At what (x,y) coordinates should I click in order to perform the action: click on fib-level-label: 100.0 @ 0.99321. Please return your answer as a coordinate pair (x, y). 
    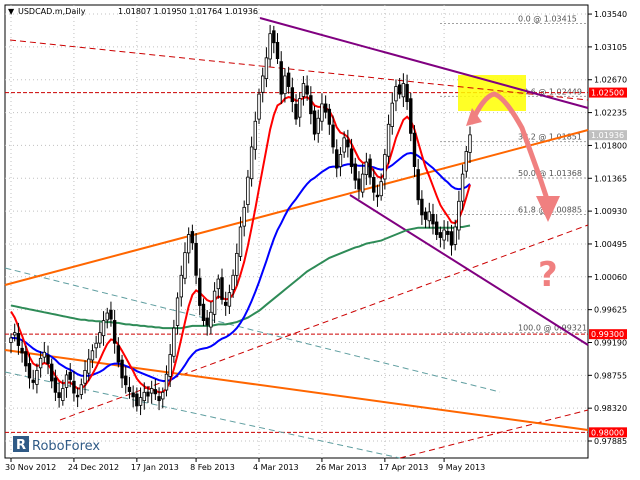
    Looking at the image, I should click on (552, 328).